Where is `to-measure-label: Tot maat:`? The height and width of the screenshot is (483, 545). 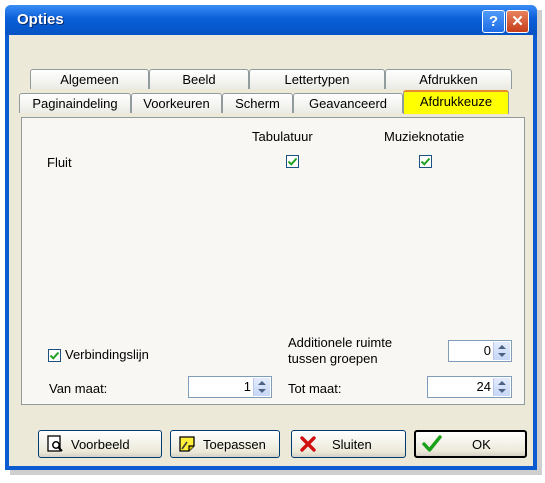 to-measure-label: Tot maat: is located at coordinates (315, 388).